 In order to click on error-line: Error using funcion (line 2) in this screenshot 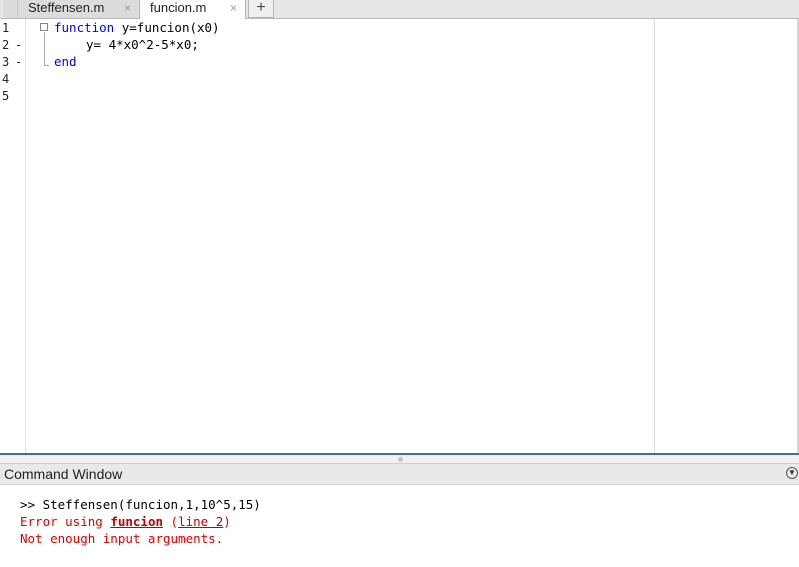, I will do `click(125, 521)`.